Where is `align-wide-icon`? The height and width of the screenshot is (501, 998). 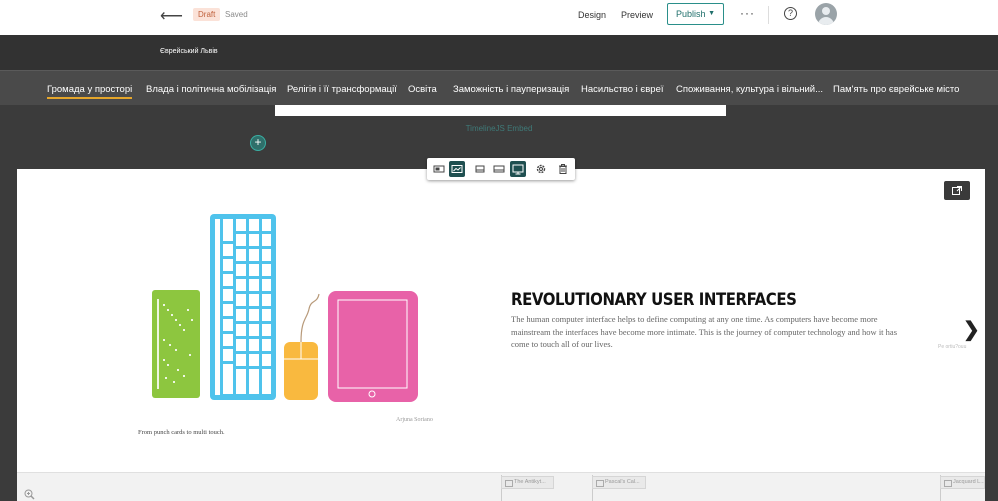 align-wide-icon is located at coordinates (457, 169).